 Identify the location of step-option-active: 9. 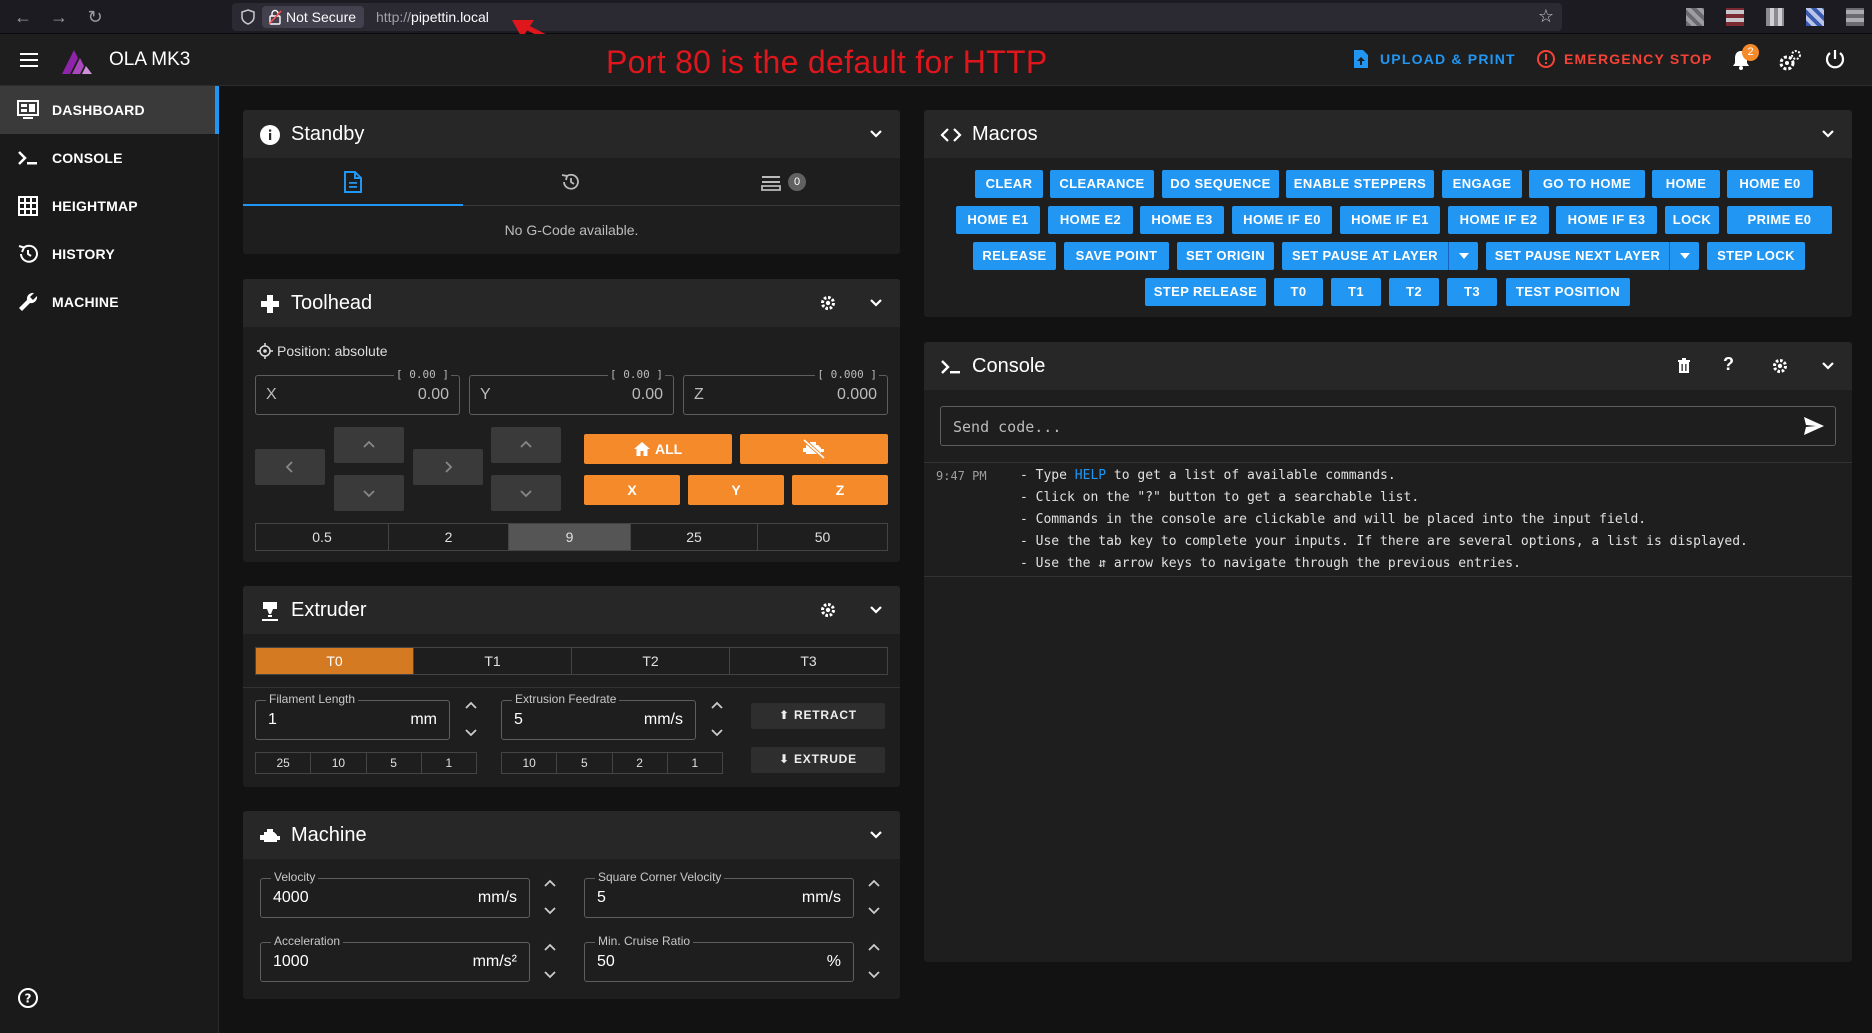
(570, 537).